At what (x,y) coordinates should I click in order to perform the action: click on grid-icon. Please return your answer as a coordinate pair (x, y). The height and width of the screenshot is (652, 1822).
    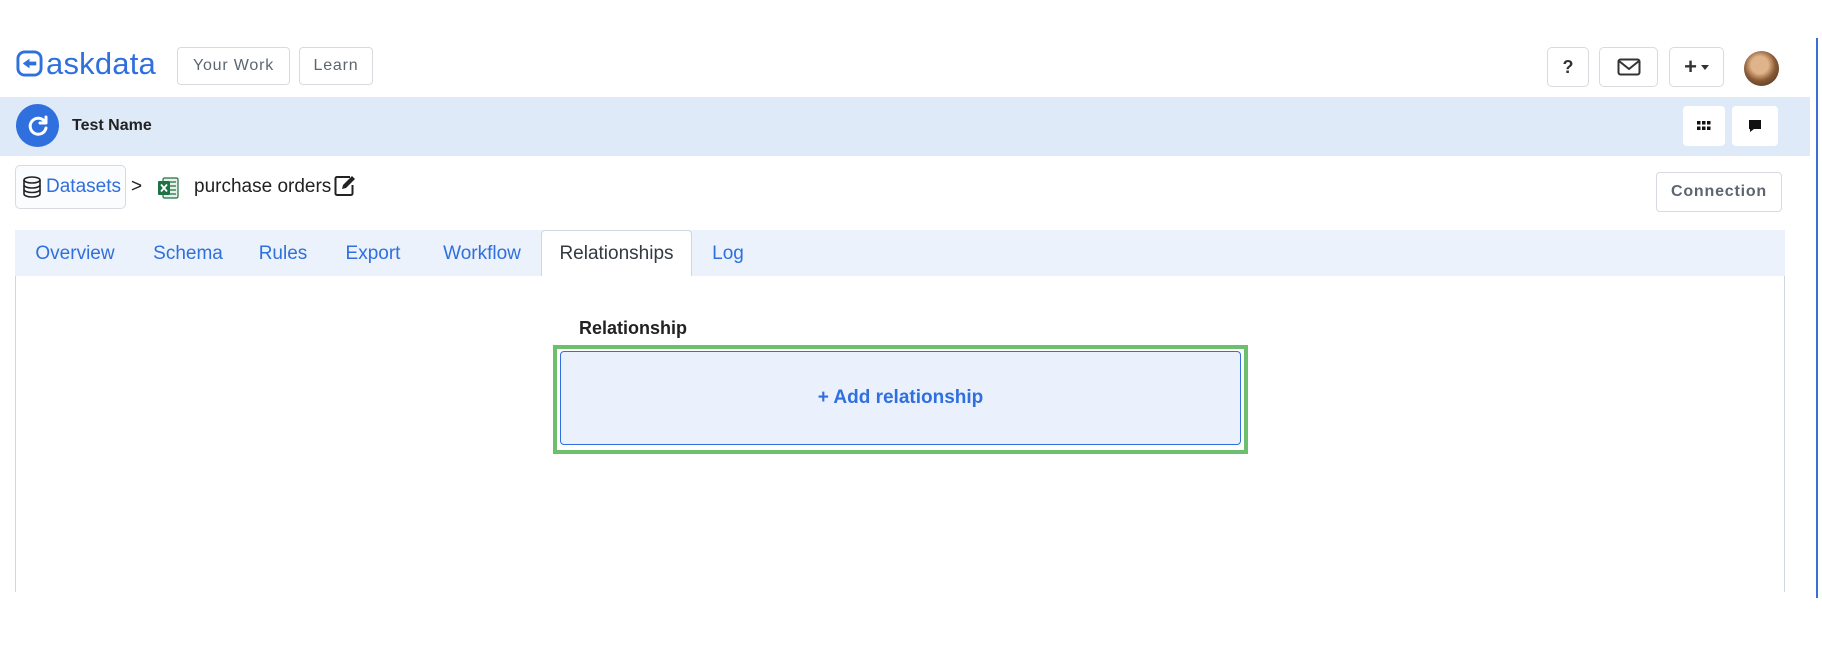
    Looking at the image, I should click on (1704, 125).